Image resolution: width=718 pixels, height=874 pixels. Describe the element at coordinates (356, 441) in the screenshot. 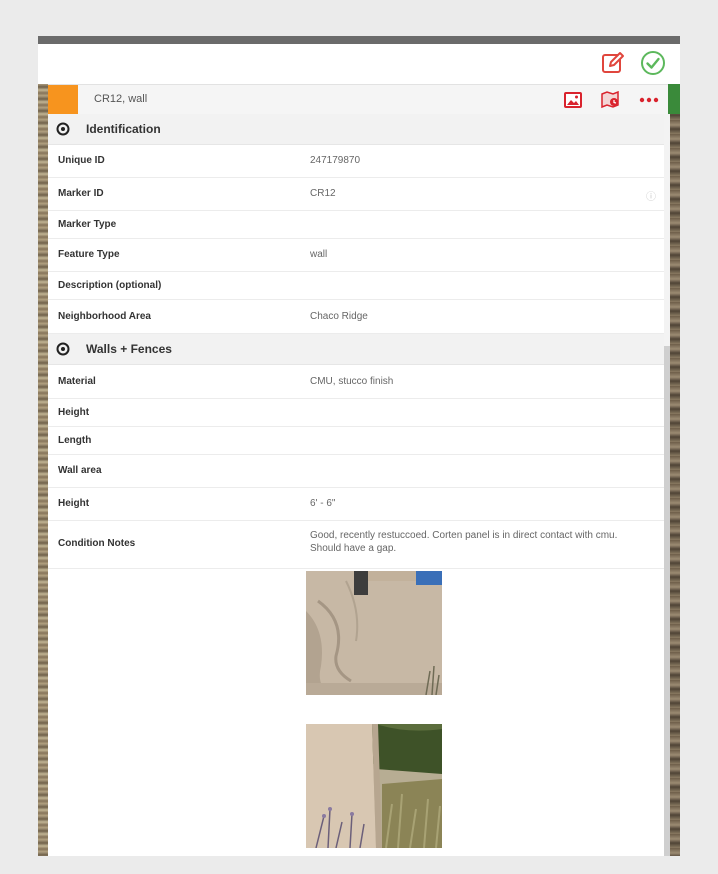

I see `field-row-length: Length` at that location.